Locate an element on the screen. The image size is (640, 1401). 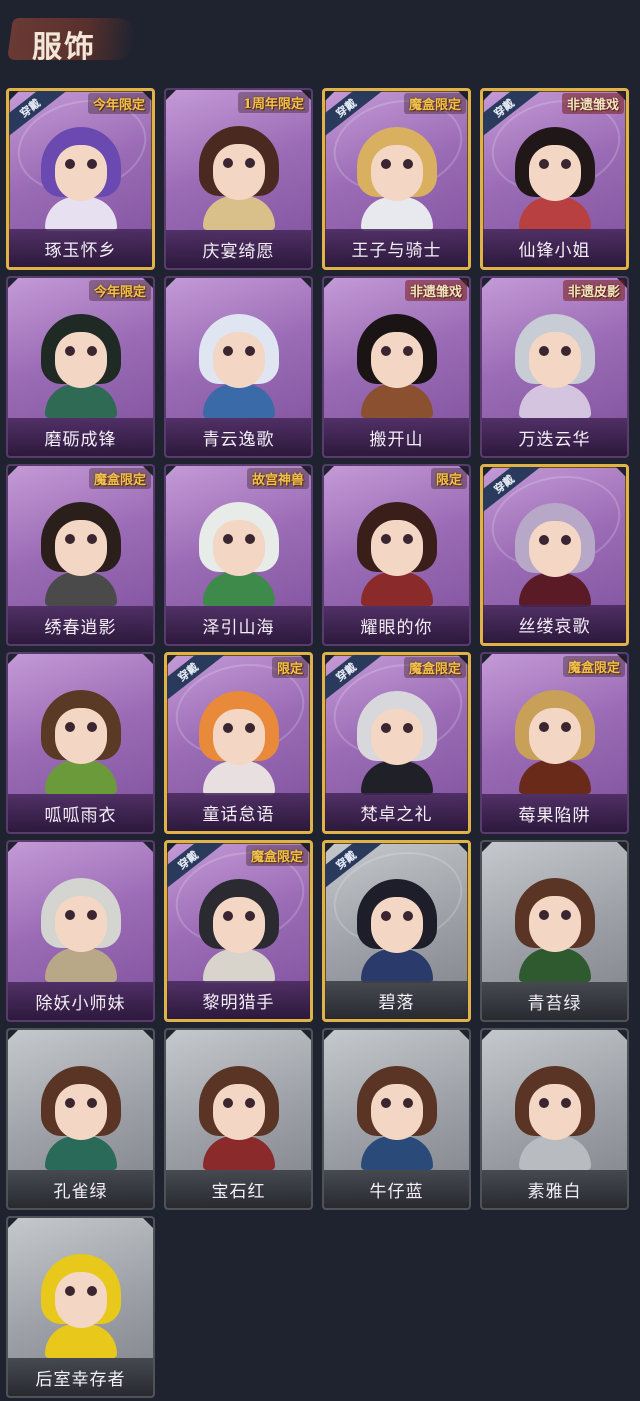
outfit-card: 宝石红 is located at coordinates (238, 1119).